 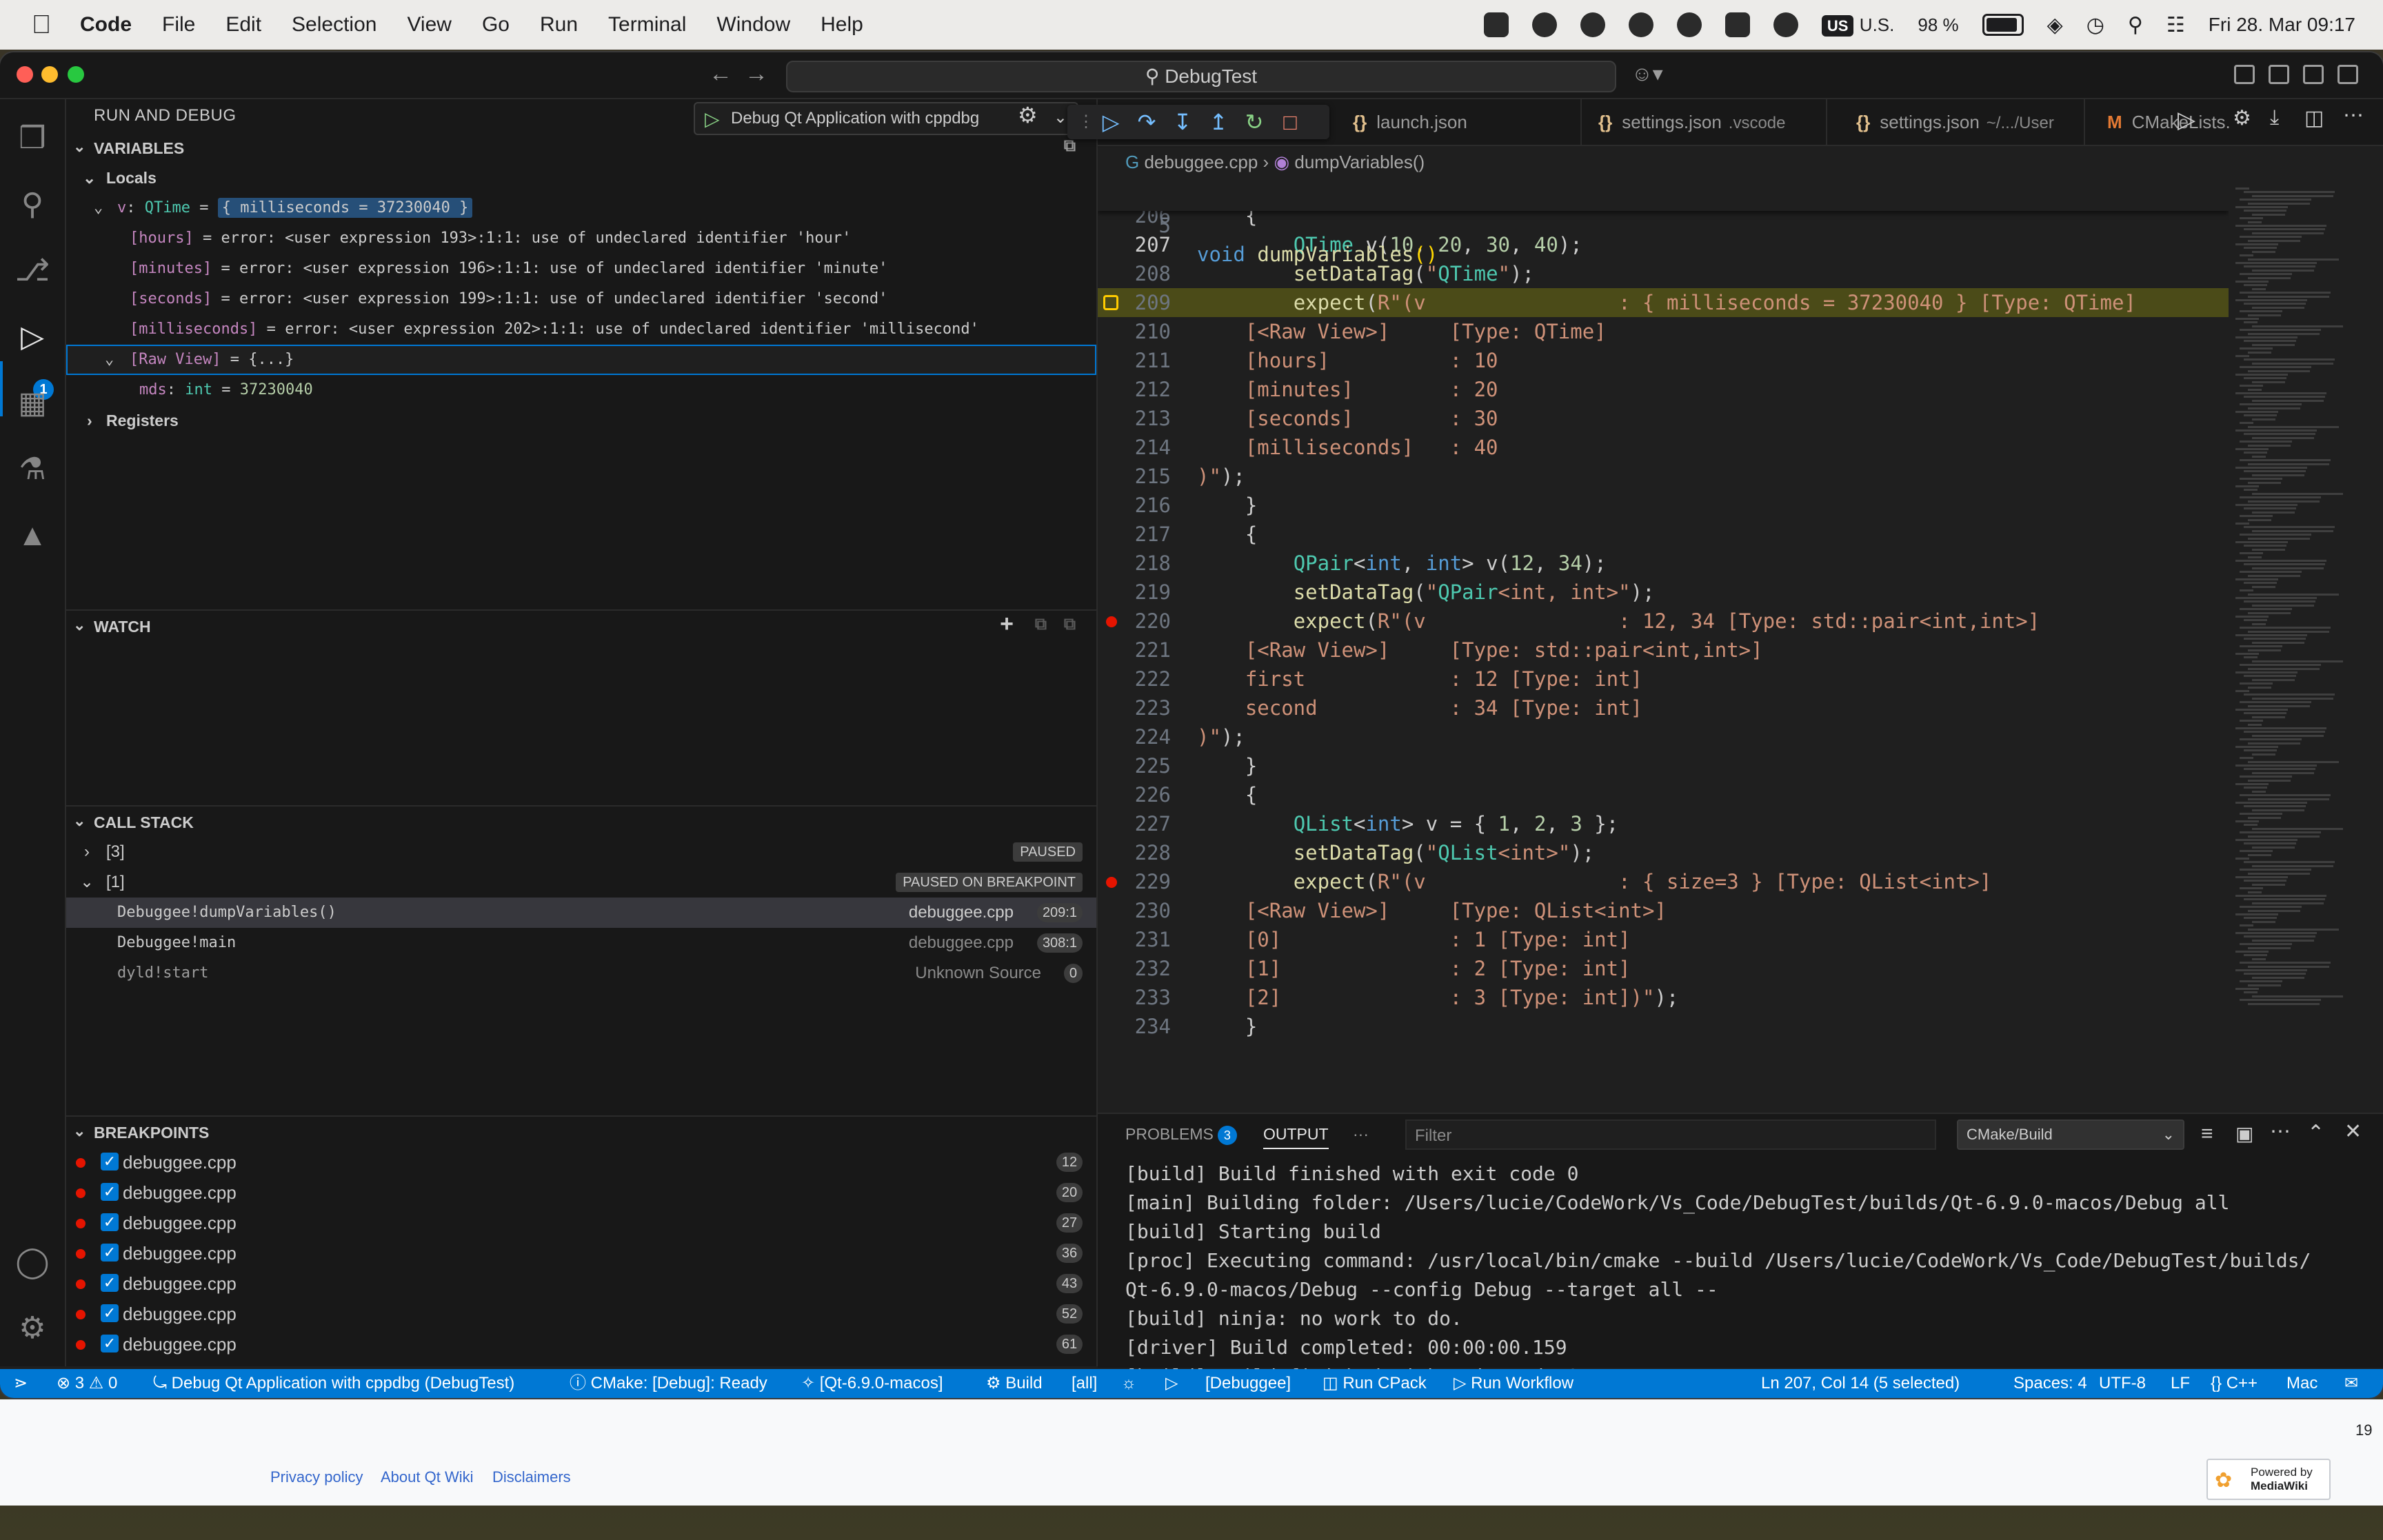 What do you see at coordinates (581, 421) in the screenshot?
I see `registers-scope: › Registers` at bounding box center [581, 421].